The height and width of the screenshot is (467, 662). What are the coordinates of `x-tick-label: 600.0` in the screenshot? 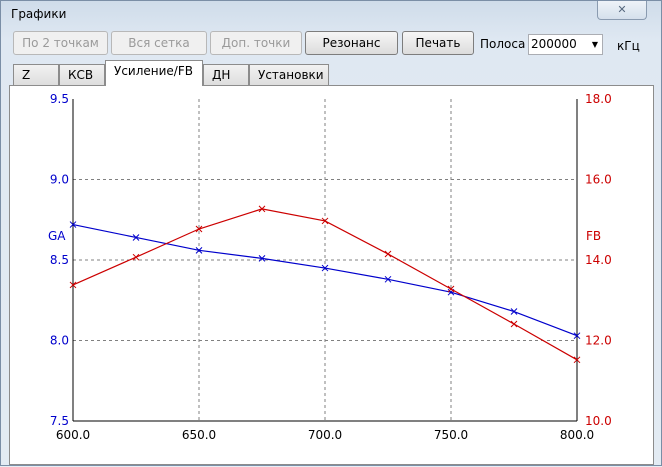 It's located at (73, 435).